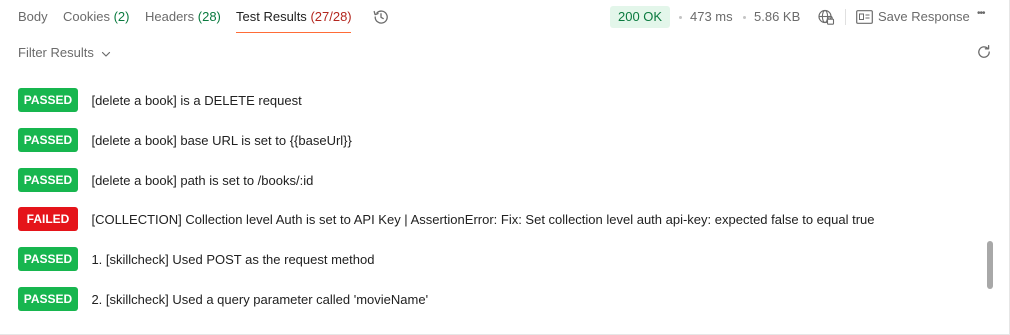 This screenshot has width=1010, height=335. I want to click on tab-test-results: Test Results (27/28), so click(294, 16).